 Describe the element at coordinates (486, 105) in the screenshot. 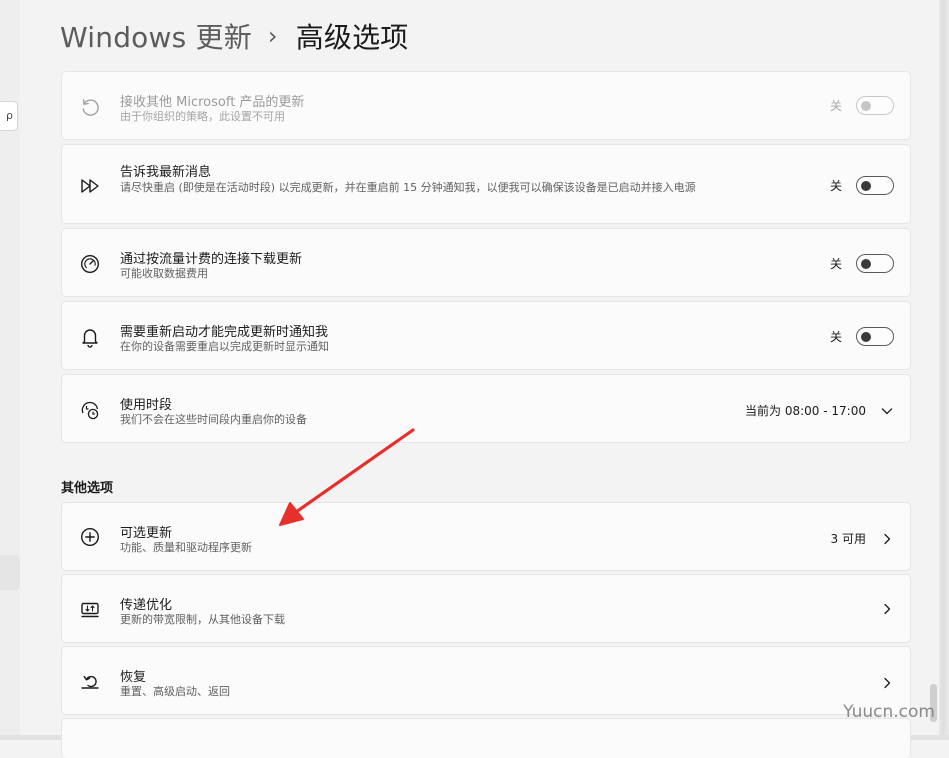

I see `setting-receive-other-updates: 接收其他 Microsoft 产品的更新 由于你组织的策略，此设置不可用 关` at that location.